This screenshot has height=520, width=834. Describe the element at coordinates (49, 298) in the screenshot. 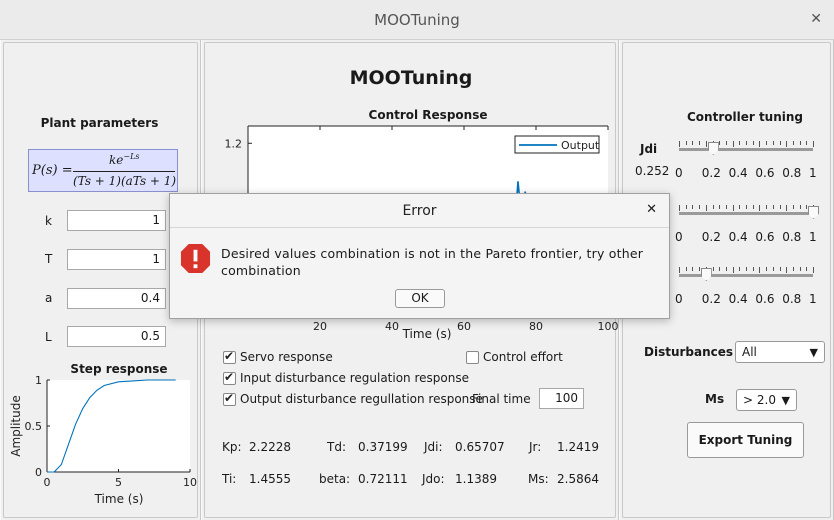

I see `param-a-label: a` at that location.